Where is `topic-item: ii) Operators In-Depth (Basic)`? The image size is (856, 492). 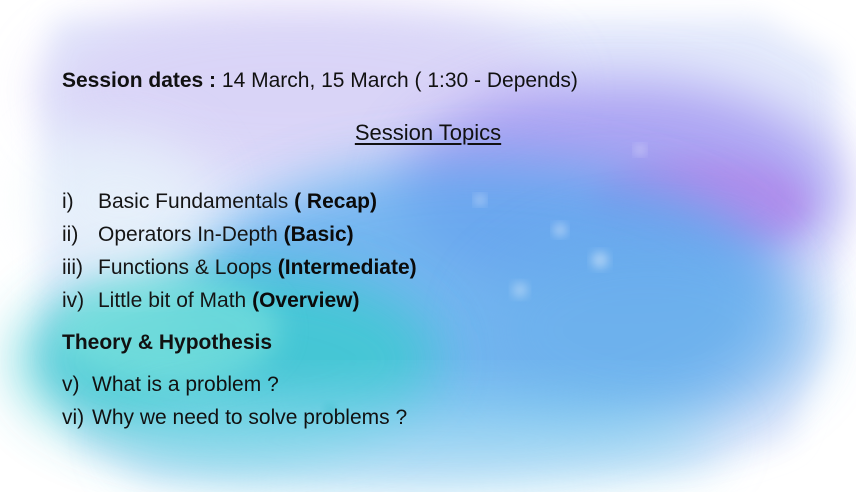 topic-item: ii) Operators In-Depth (Basic) is located at coordinates (208, 235).